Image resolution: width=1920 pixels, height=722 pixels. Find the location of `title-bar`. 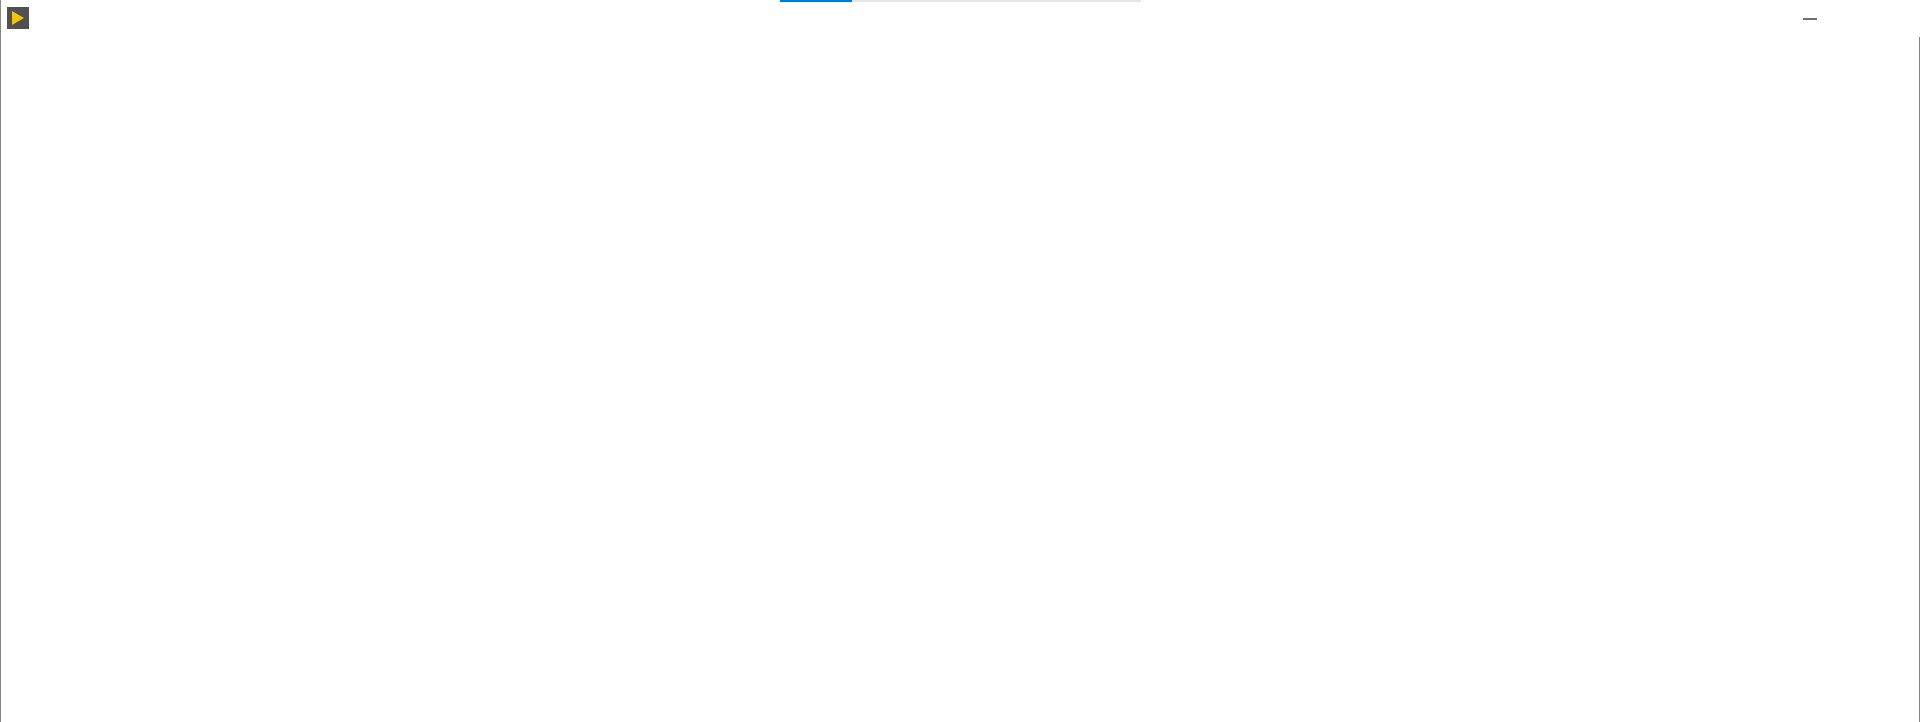

title-bar is located at coordinates (960, 18).